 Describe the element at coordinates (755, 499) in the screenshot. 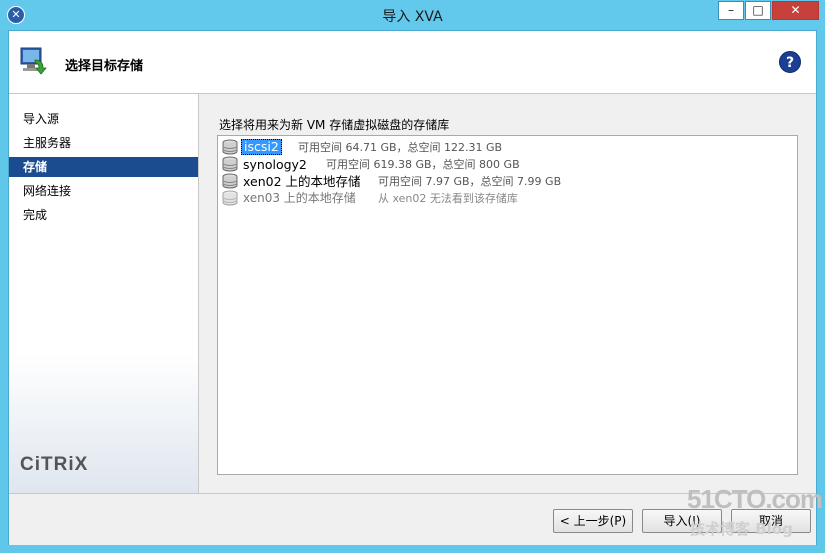

I see `watermark-logo: 51CTO.com` at that location.